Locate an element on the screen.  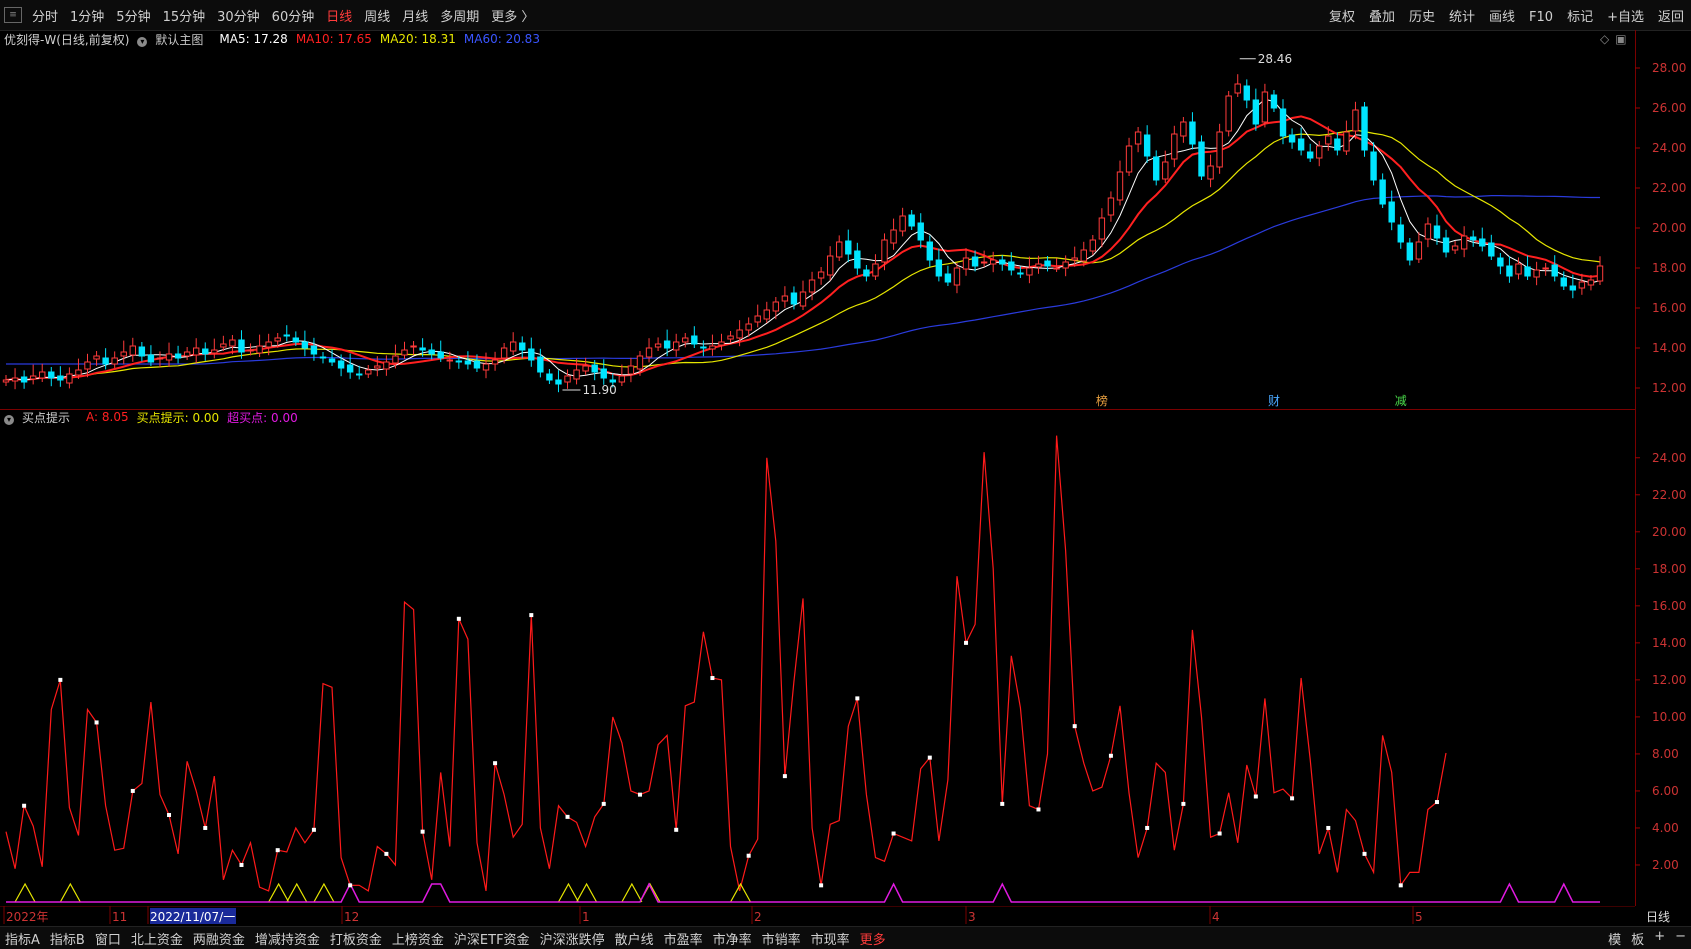
tool-button-3: 统计 is located at coordinates (1462, 17).